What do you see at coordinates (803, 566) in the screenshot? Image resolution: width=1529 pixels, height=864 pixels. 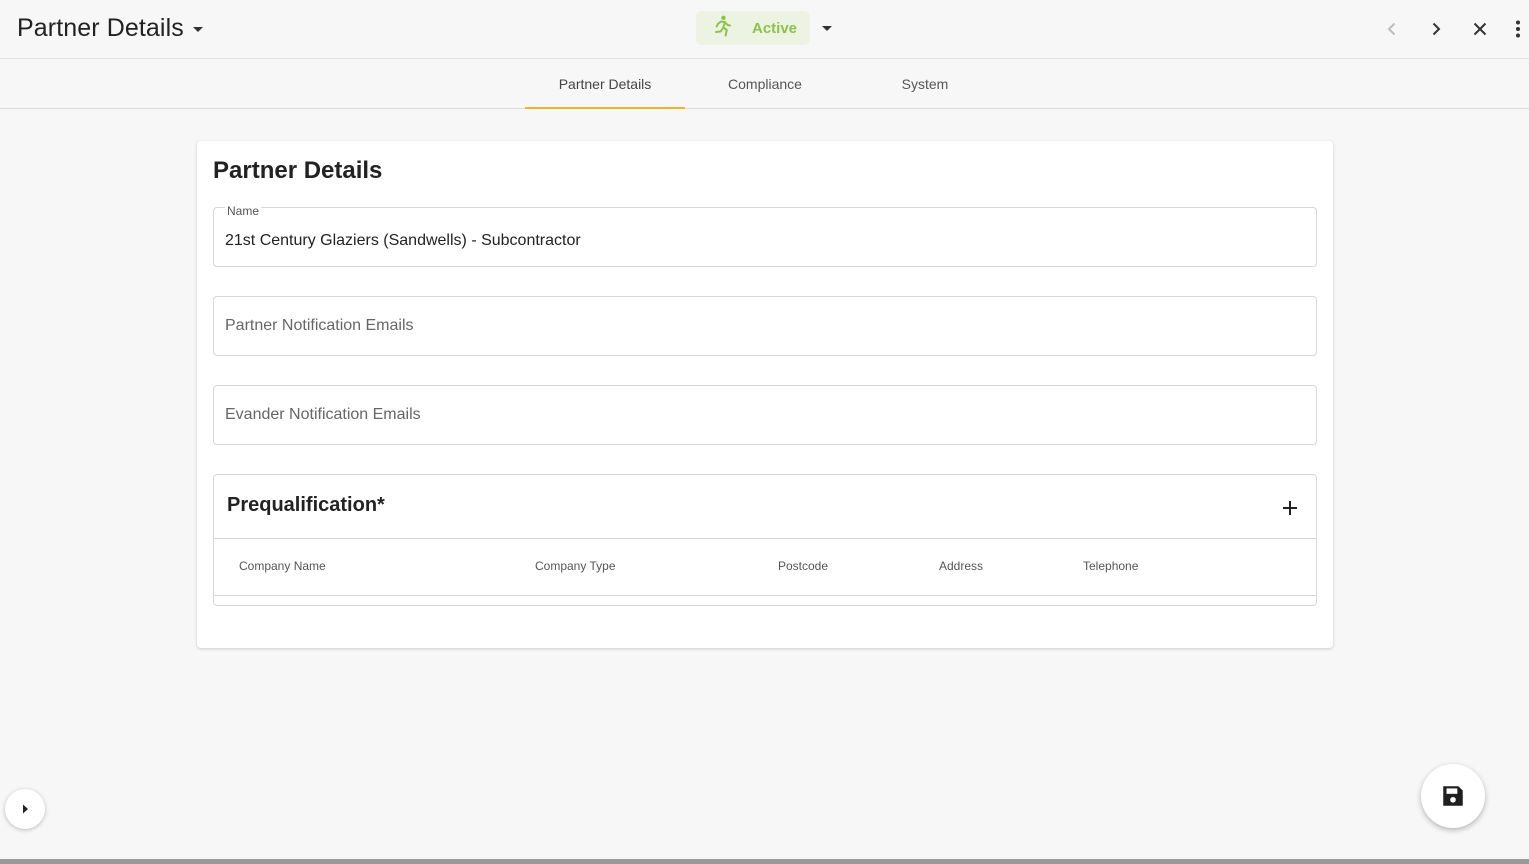 I see `column-header-postcode: Postcode` at bounding box center [803, 566].